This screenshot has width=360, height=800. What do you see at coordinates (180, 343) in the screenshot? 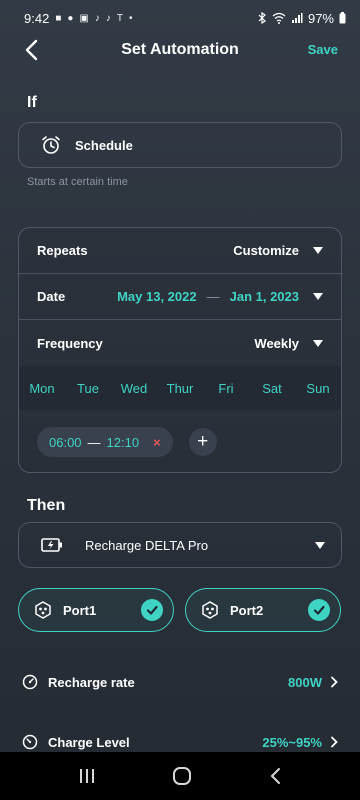
I see `frequency-row: Frequency Weekly` at bounding box center [180, 343].